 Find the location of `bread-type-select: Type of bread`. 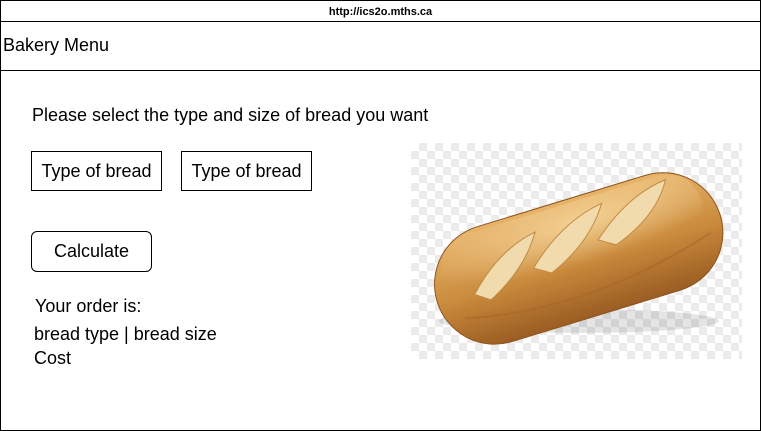

bread-type-select: Type of bread is located at coordinates (96, 171).